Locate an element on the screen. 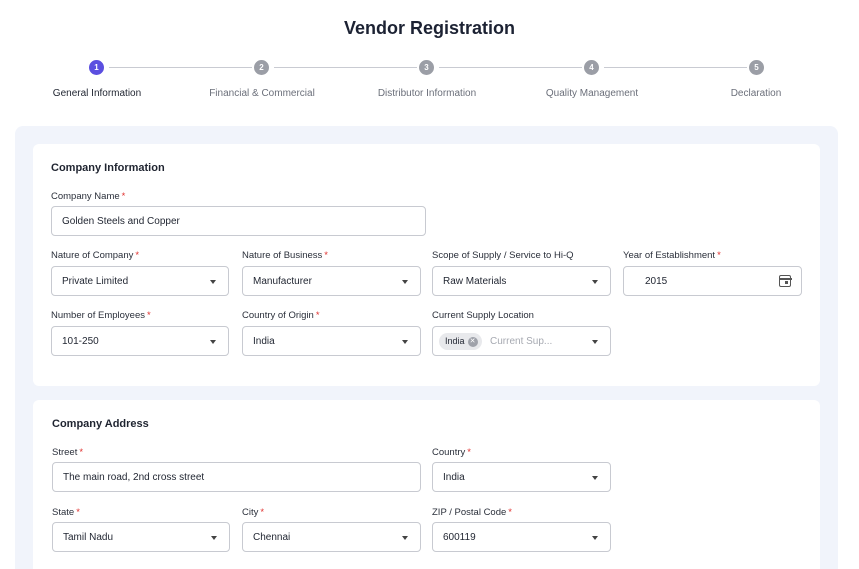 Image resolution: width=859 pixels, height=569 pixels. step-2-indicator: 2 is located at coordinates (261, 67).